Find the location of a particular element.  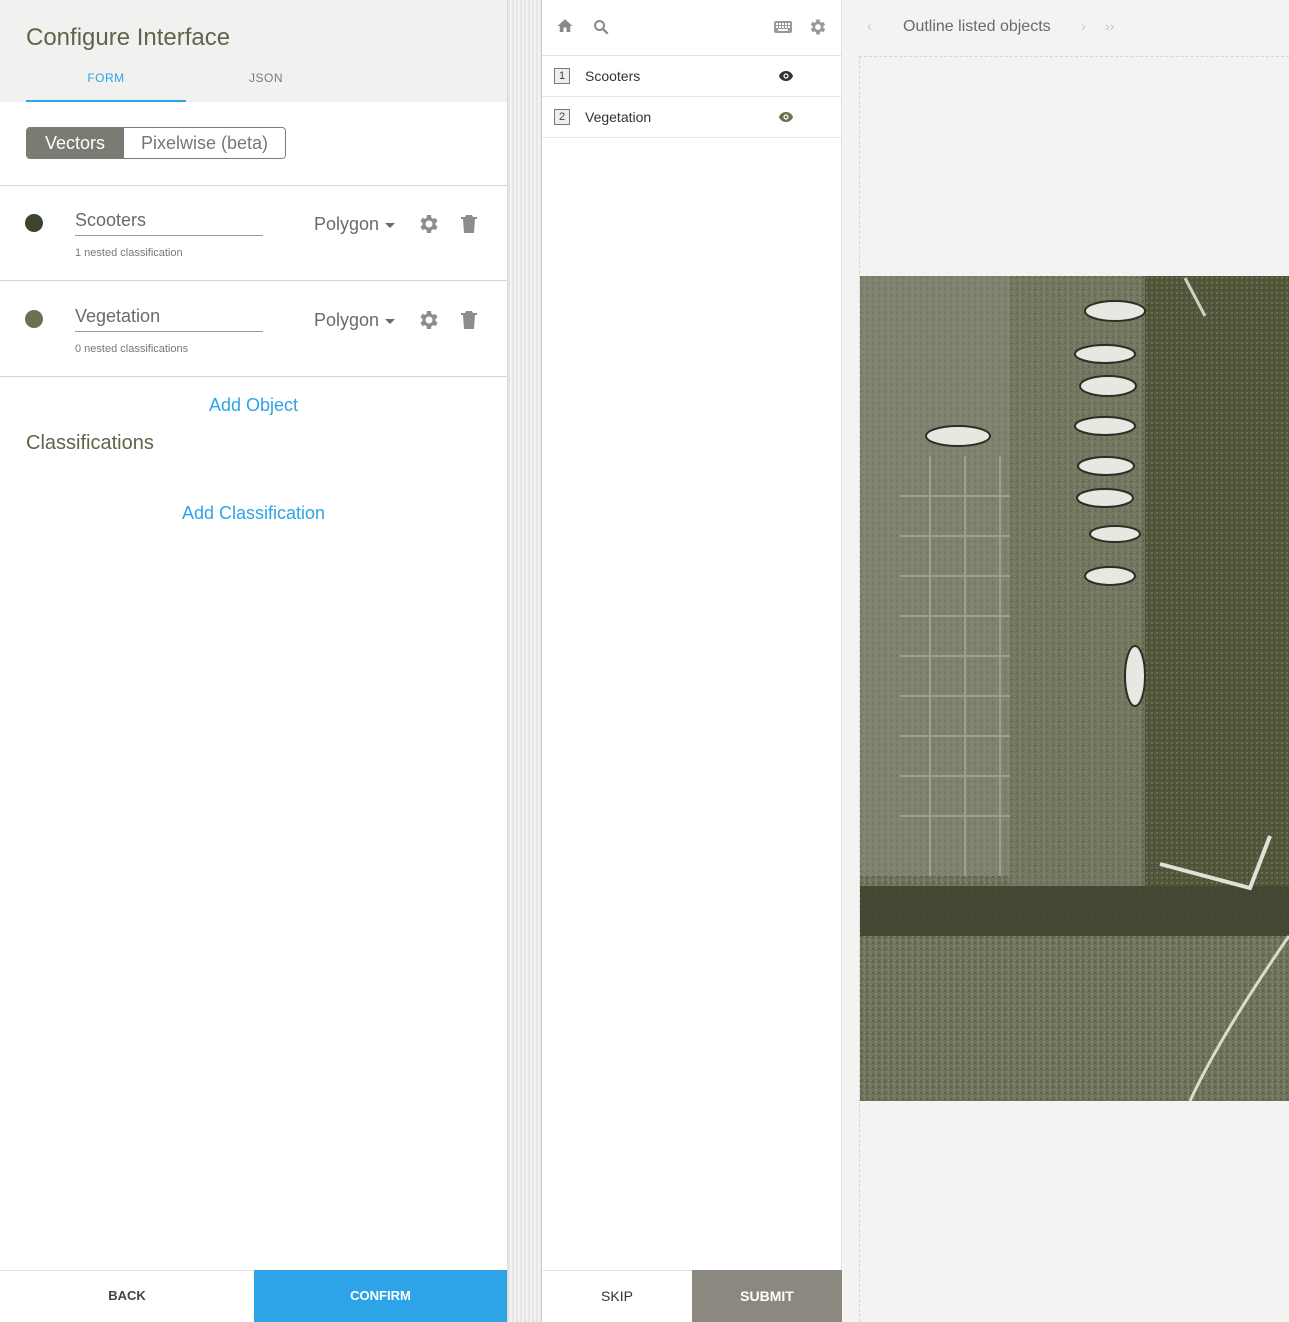

hotkey-badge: 2 is located at coordinates (562, 117).